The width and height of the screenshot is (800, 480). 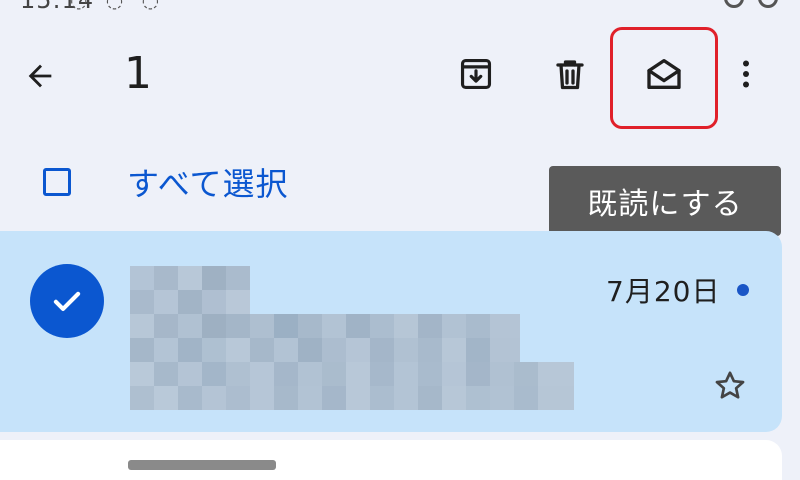 What do you see at coordinates (751, 4) in the screenshot?
I see `status-system-icons` at bounding box center [751, 4].